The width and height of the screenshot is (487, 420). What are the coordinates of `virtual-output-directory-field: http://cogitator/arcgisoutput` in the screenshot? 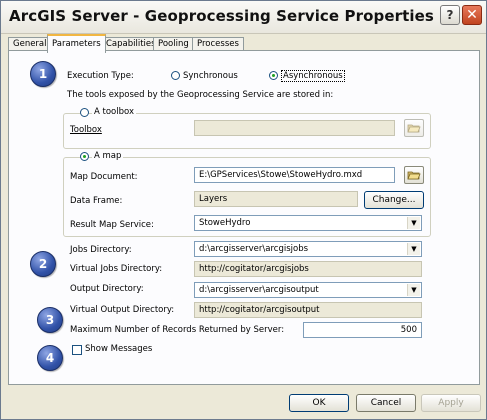 It's located at (308, 310).